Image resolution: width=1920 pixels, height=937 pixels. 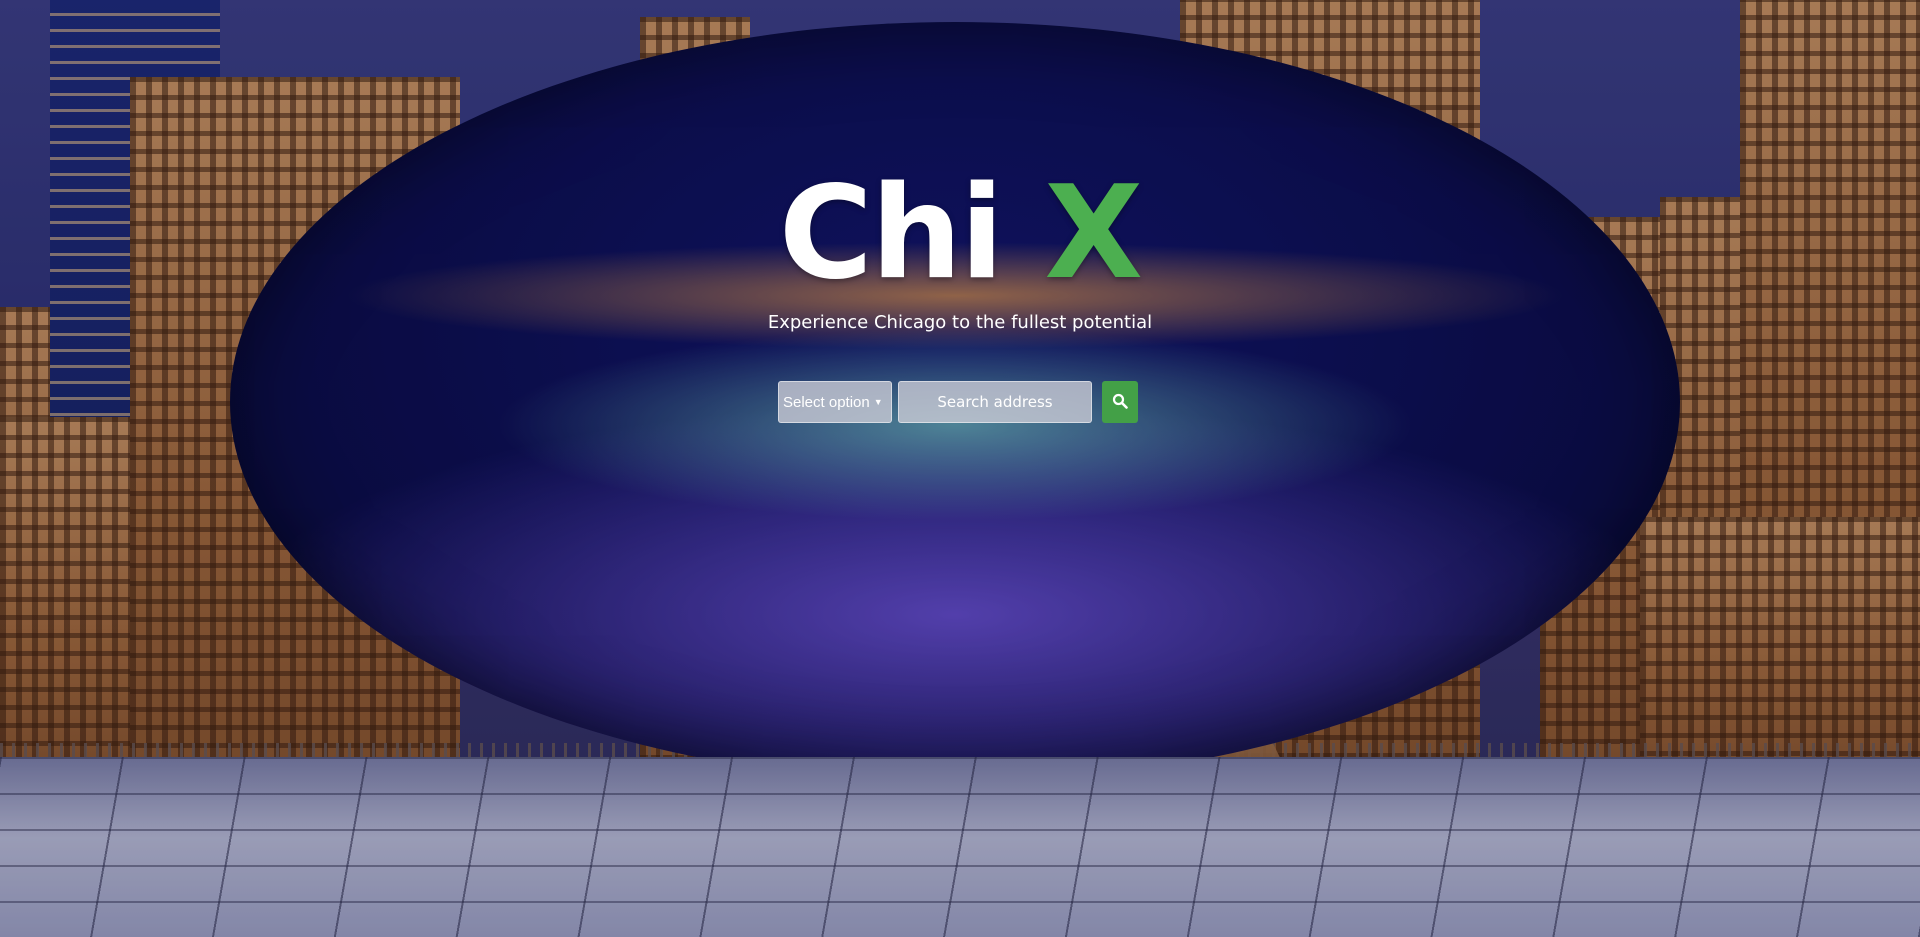 What do you see at coordinates (826, 402) in the screenshot?
I see `option-select-label: Select option` at bounding box center [826, 402].